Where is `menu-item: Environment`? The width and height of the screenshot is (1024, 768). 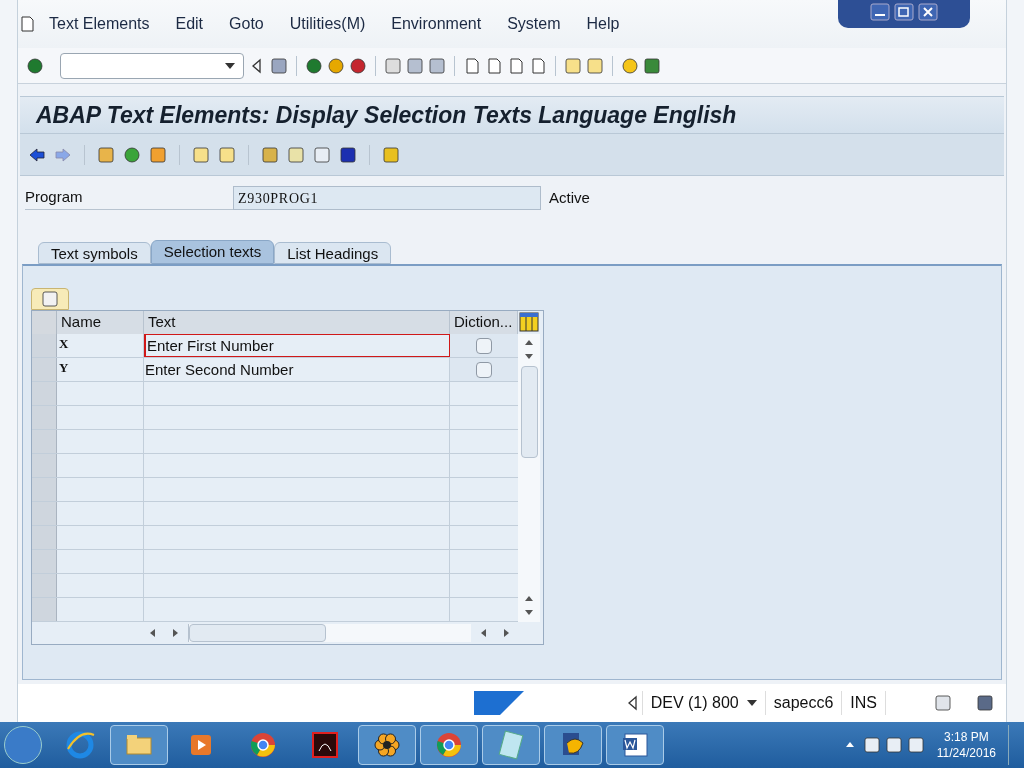
menu-item: Environment is located at coordinates (436, 24).